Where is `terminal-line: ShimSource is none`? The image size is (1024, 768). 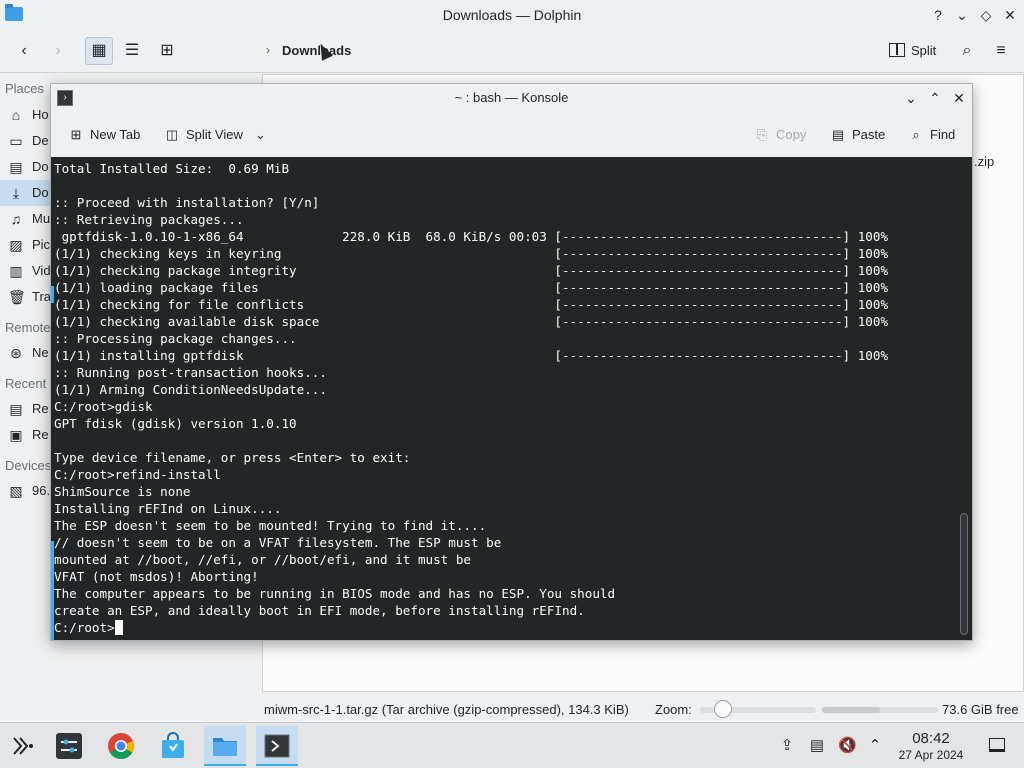 terminal-line: ShimSource is none is located at coordinates (122, 491).